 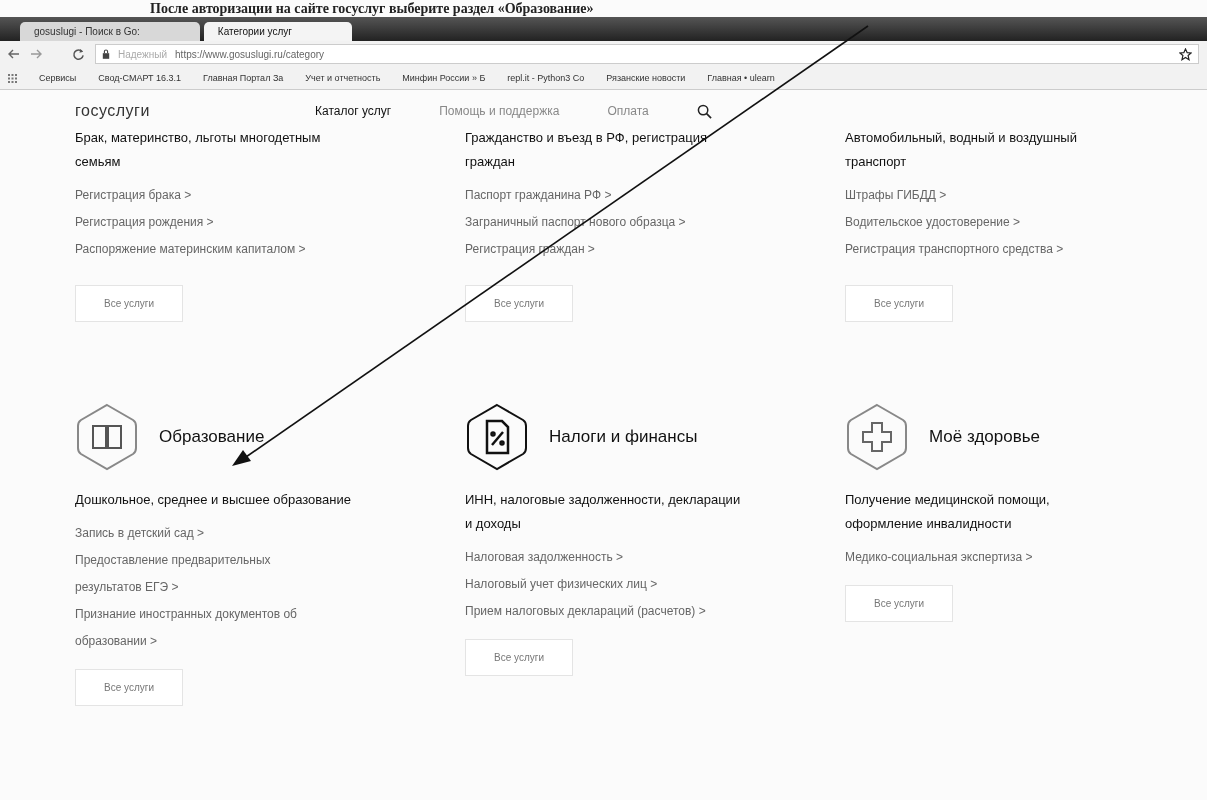 I want to click on book-icon, so click(x=107, y=437).